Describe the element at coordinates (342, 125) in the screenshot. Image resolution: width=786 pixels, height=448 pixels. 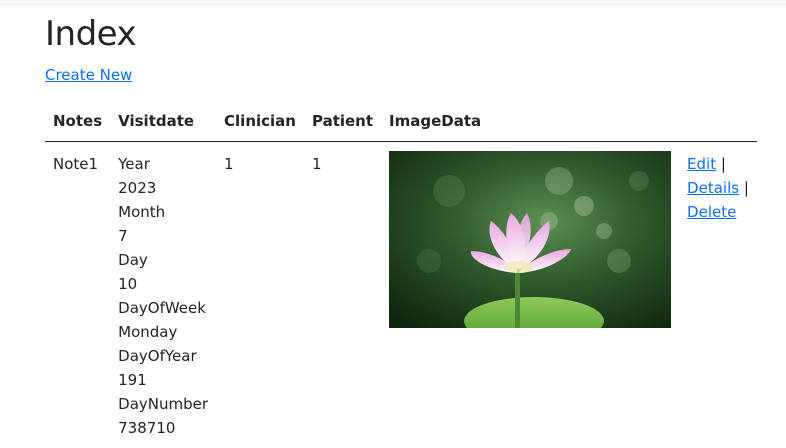
I see `header-patient: Patient` at that location.